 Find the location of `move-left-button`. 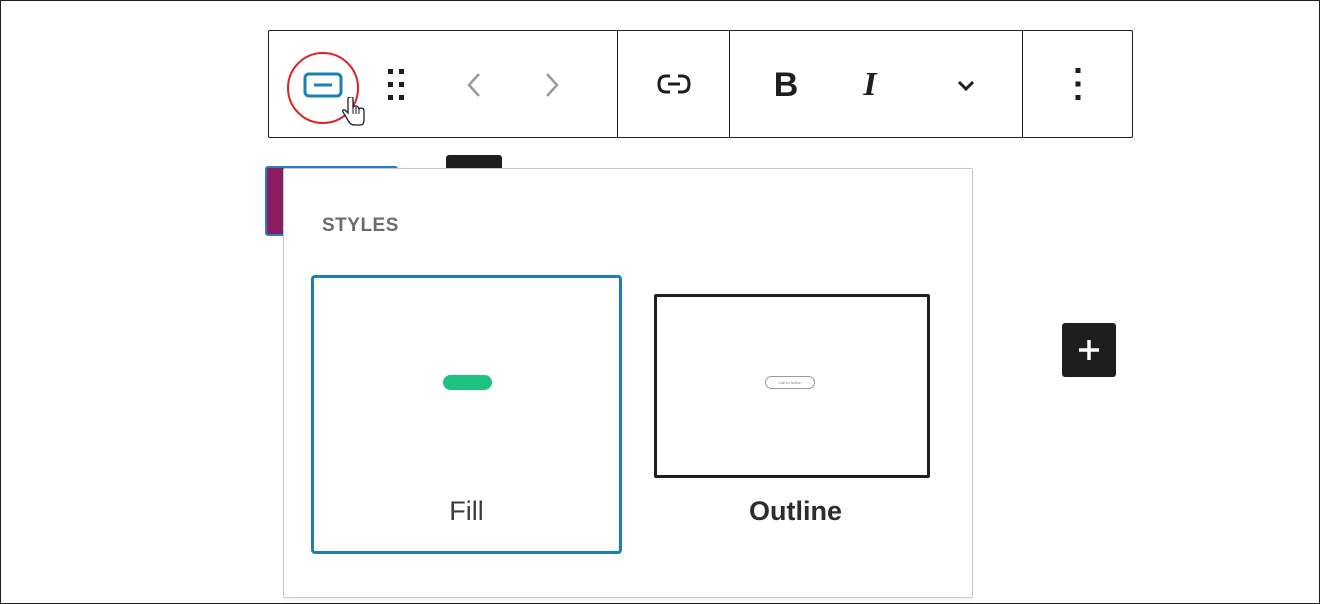

move-left-button is located at coordinates (474, 85).